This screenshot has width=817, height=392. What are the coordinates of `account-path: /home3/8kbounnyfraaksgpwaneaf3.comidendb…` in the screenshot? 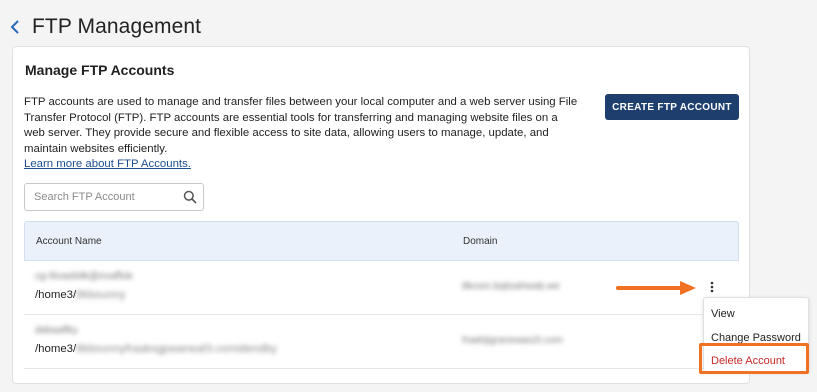 It's located at (156, 349).